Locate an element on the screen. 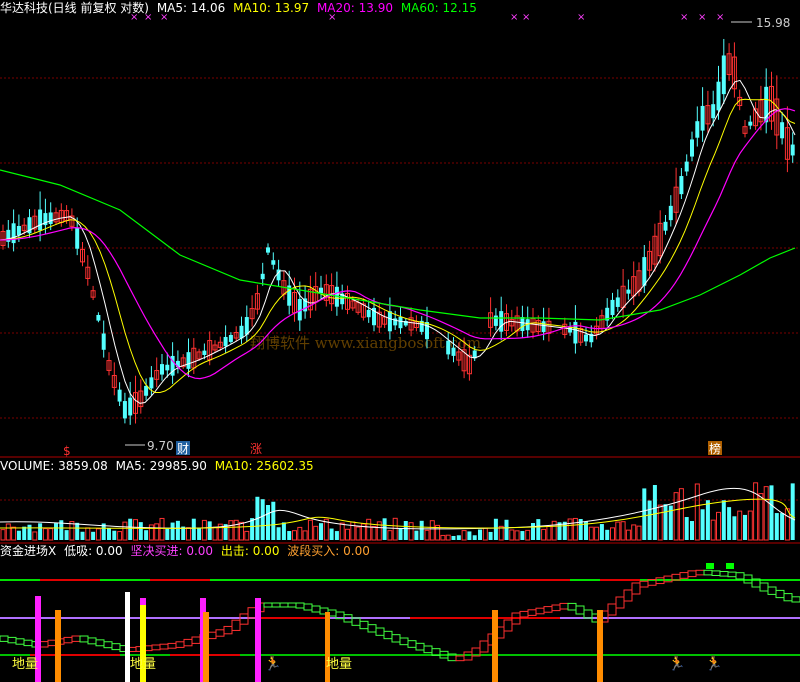 The image size is (800, 682). x-mark-6: × is located at coordinates (581, 17).